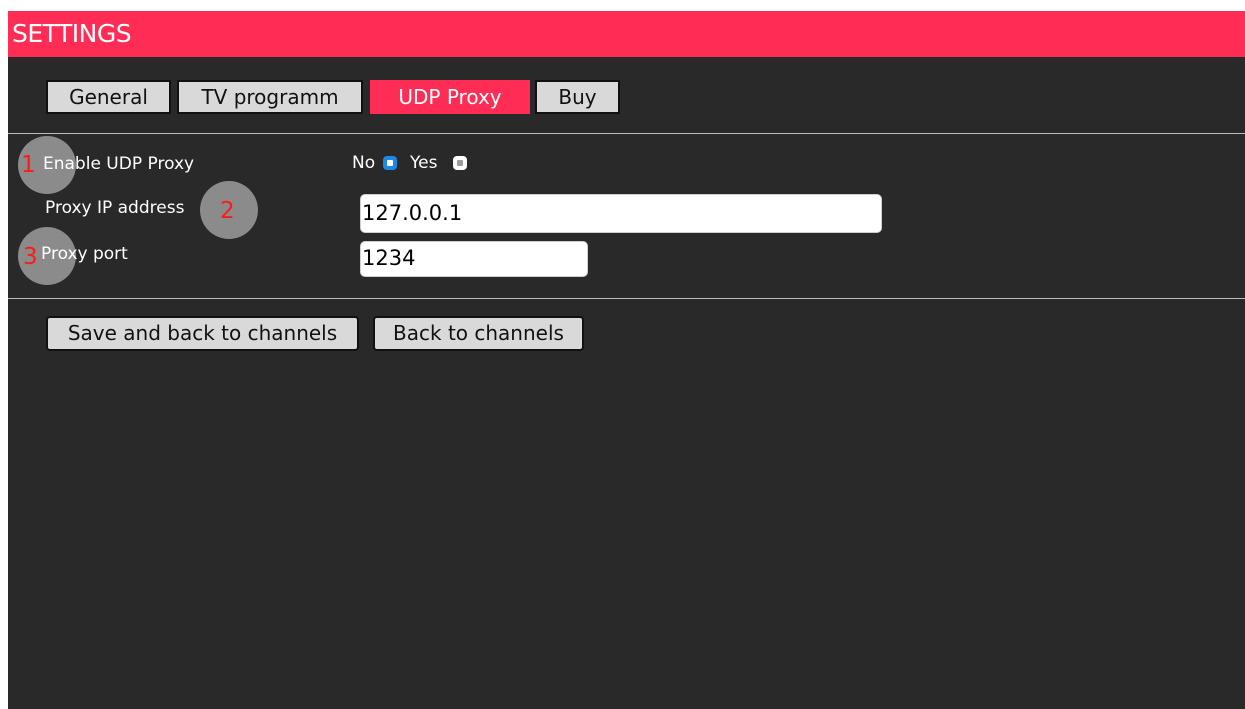 This screenshot has width=1245, height=709. I want to click on divider-top, so click(626, 133).